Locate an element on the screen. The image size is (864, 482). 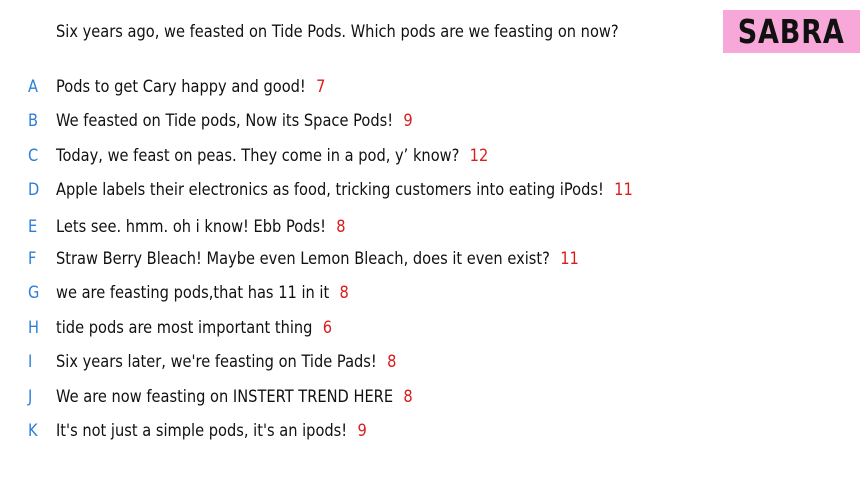
answer-letter: B is located at coordinates (33, 121).